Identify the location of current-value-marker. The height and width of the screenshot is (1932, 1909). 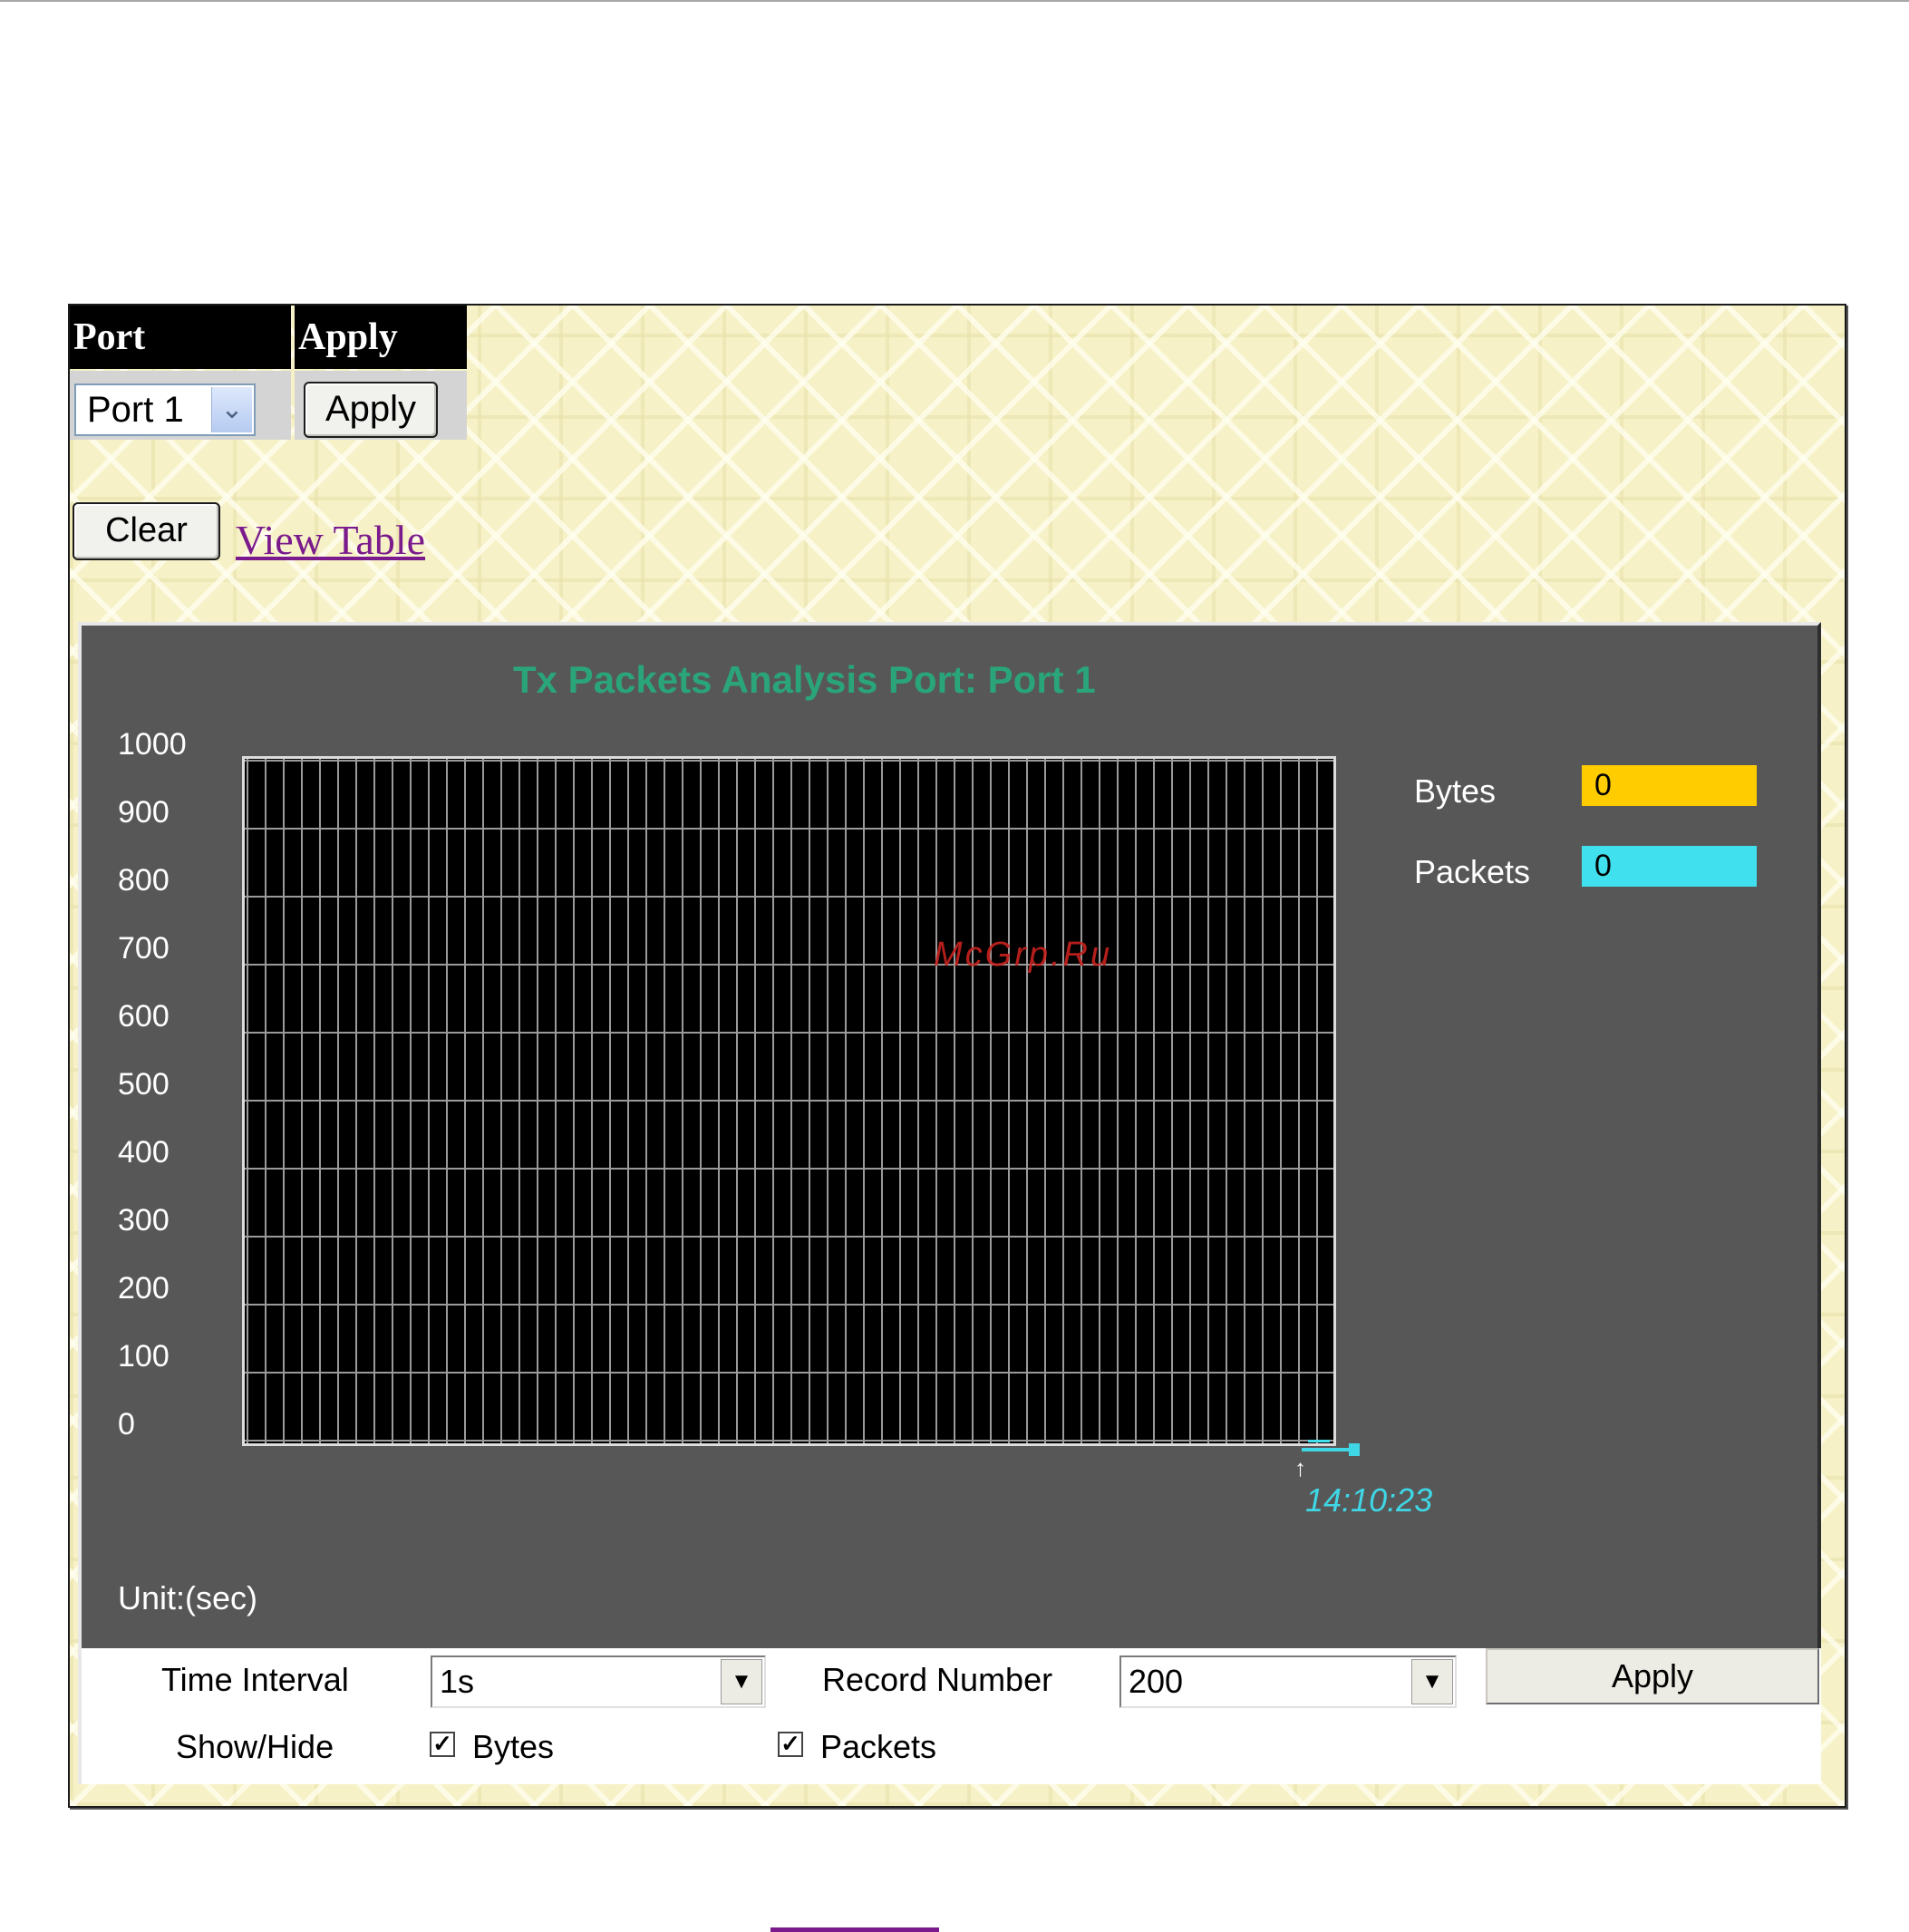
(1329, 1449).